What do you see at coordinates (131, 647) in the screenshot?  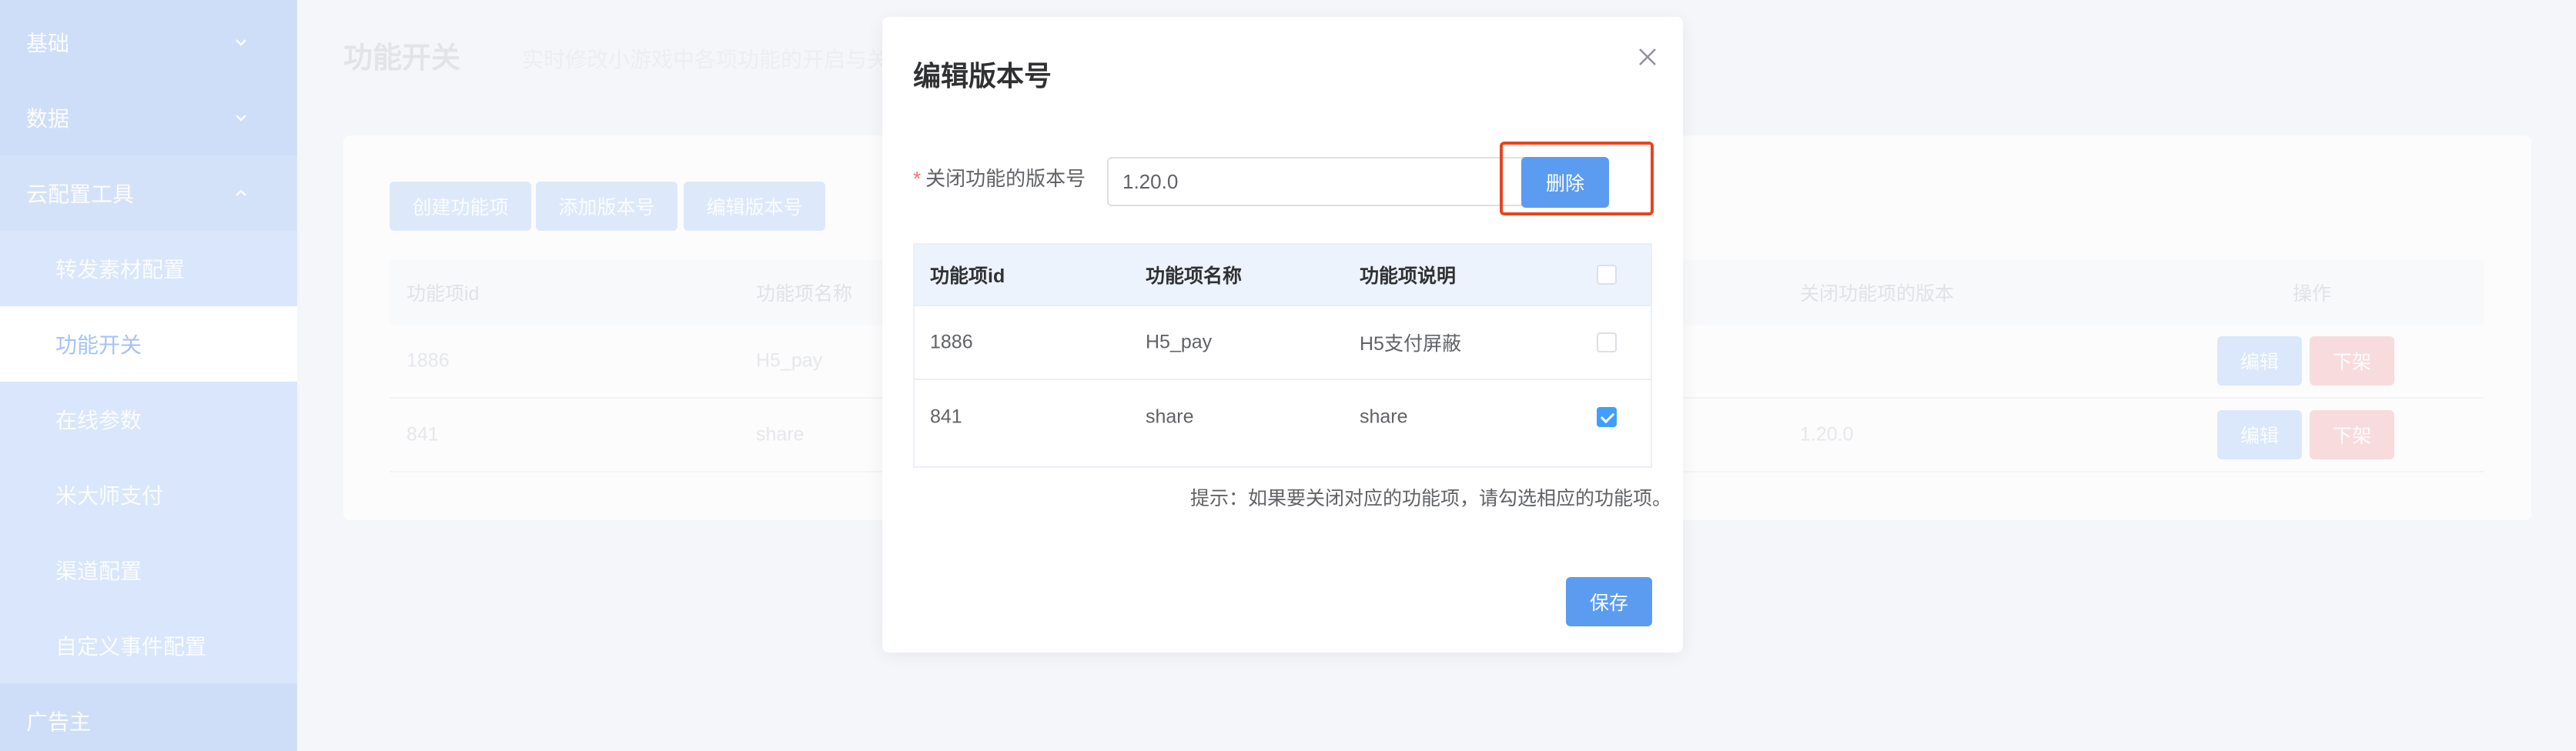 I see `sidebar-item-label: 自定义事件配置` at bounding box center [131, 647].